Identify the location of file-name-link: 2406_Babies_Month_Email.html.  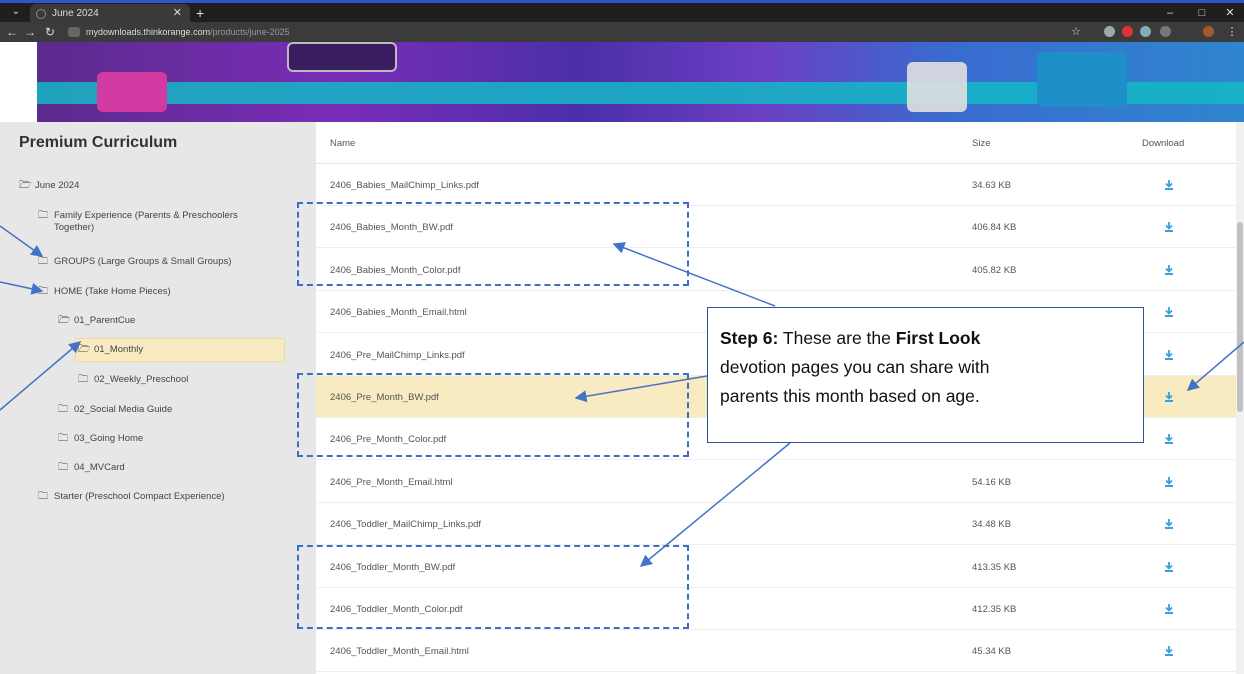
(398, 312).